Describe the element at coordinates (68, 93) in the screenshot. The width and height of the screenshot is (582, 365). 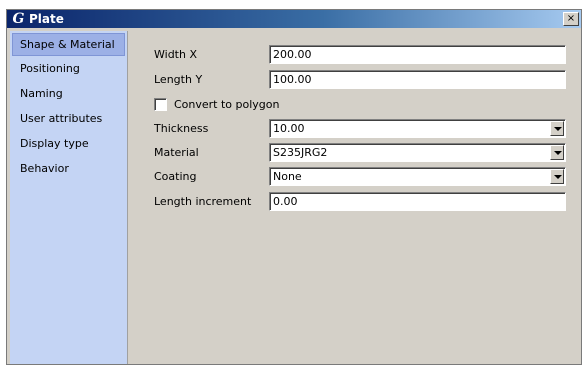
I see `sidebar-item-naming: Naming` at that location.